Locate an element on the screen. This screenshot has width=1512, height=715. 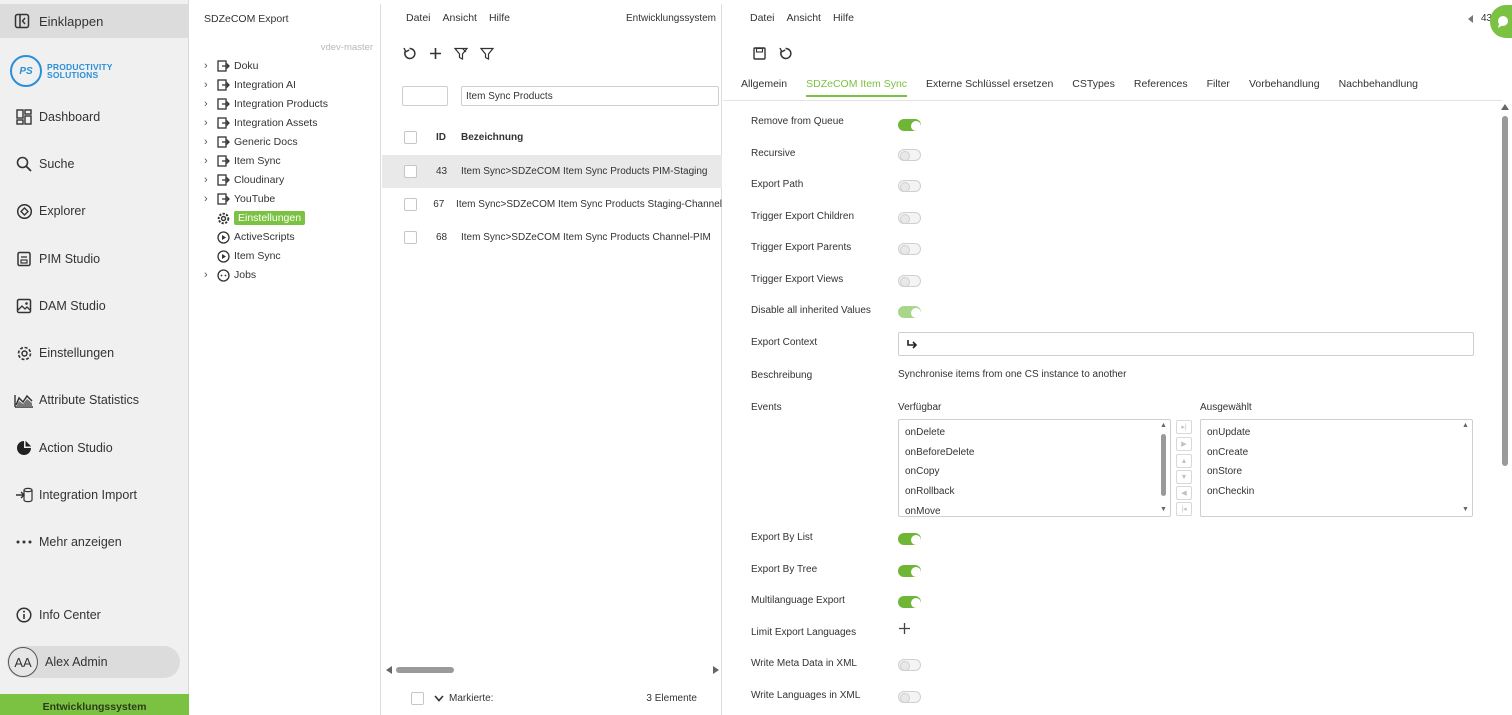
caret-left-icon is located at coordinates (1470, 18).